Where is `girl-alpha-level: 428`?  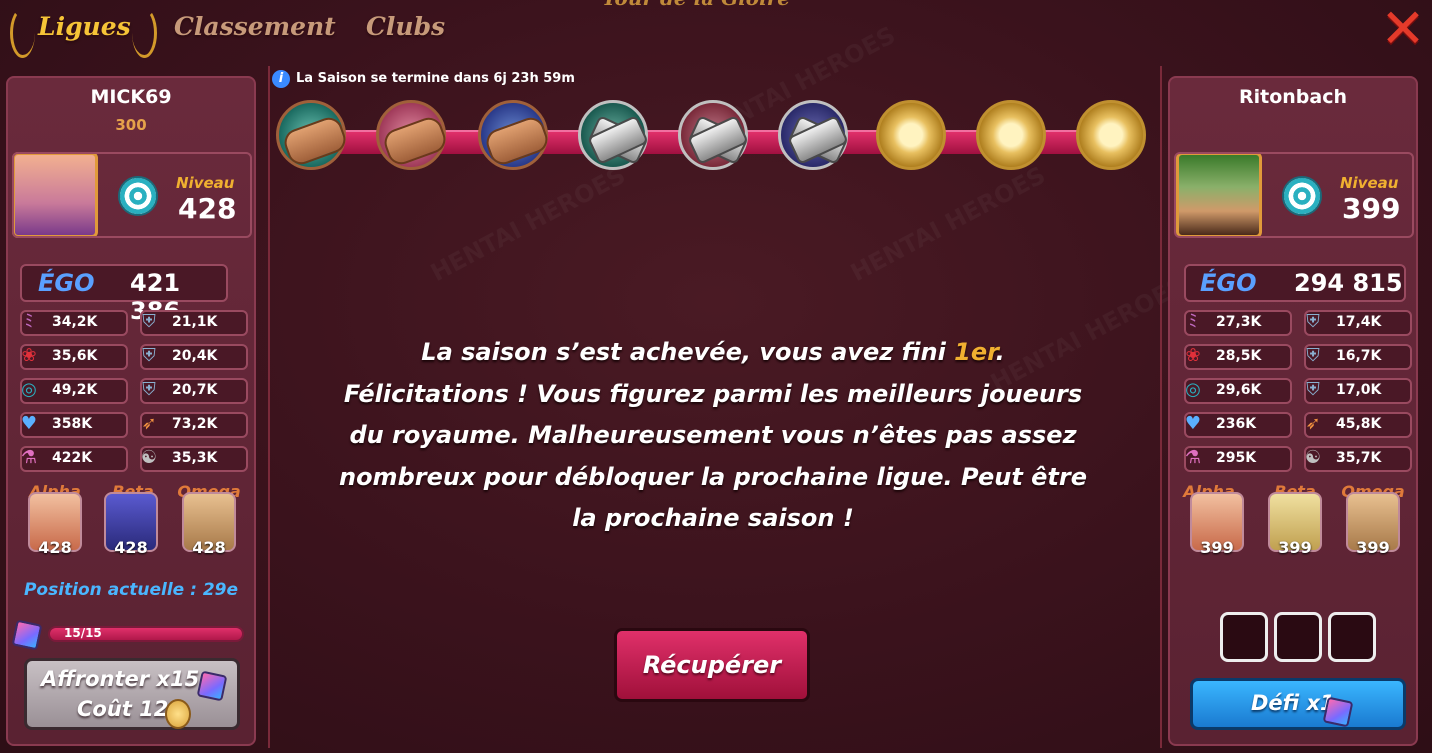
girl-alpha-level: 428 is located at coordinates (55, 547).